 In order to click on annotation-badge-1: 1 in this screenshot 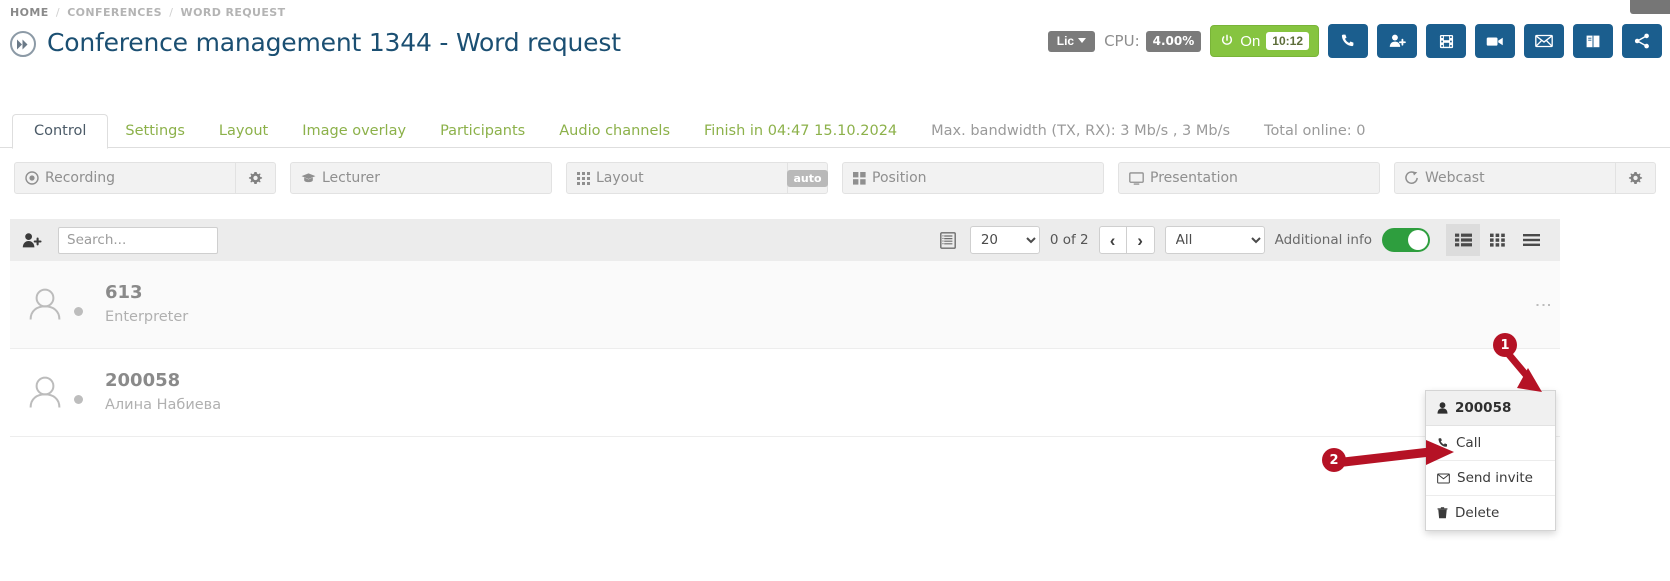, I will do `click(1505, 345)`.